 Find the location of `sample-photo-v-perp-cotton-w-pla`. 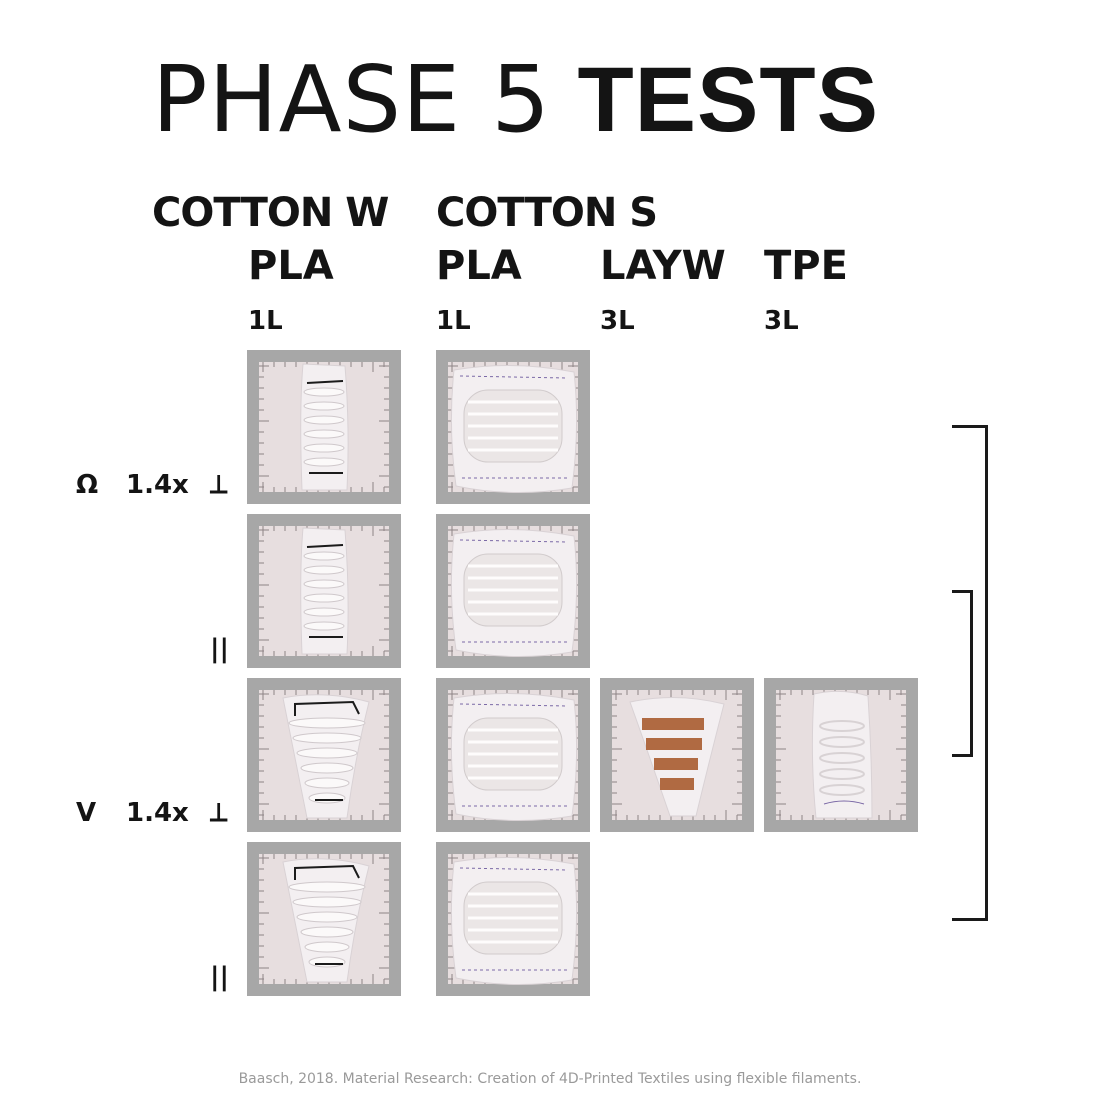

sample-photo-v-perp-cotton-w-pla is located at coordinates (324, 755).